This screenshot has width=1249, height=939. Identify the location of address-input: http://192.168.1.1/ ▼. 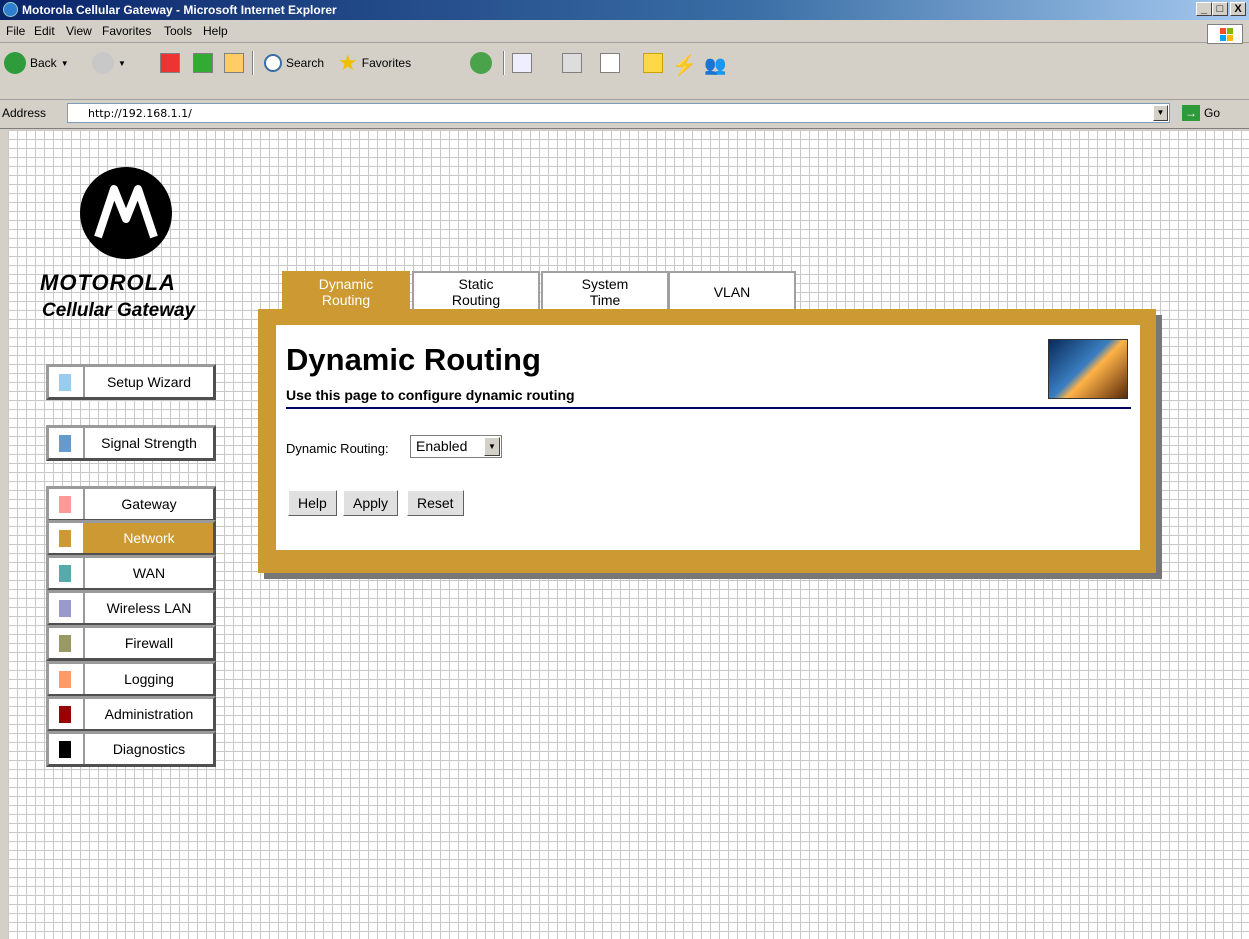
(618, 113).